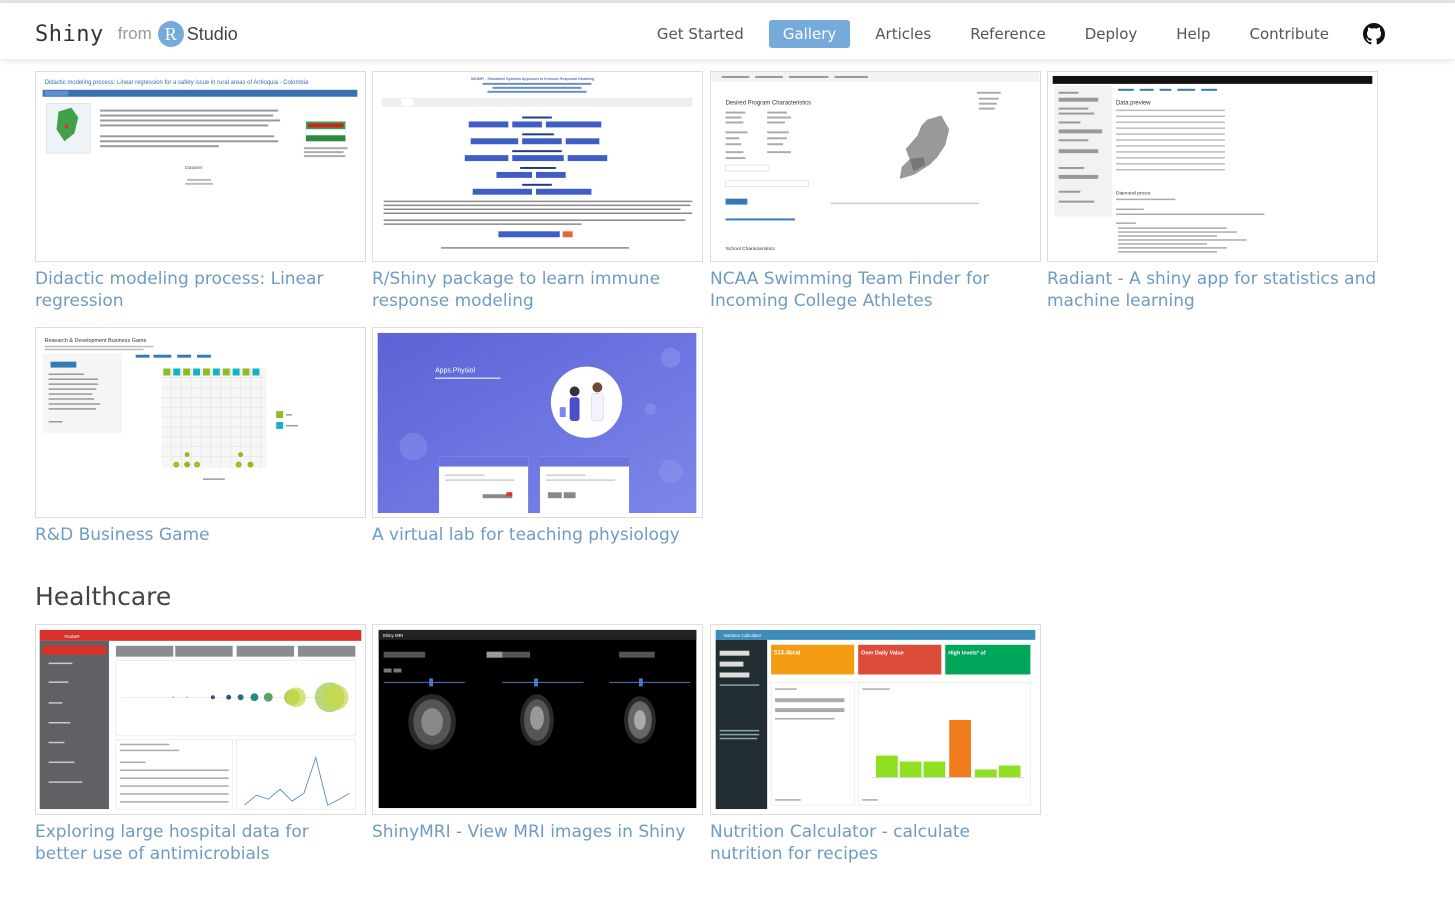 This screenshot has width=1455, height=897. I want to click on brand-from: from, so click(134, 33).